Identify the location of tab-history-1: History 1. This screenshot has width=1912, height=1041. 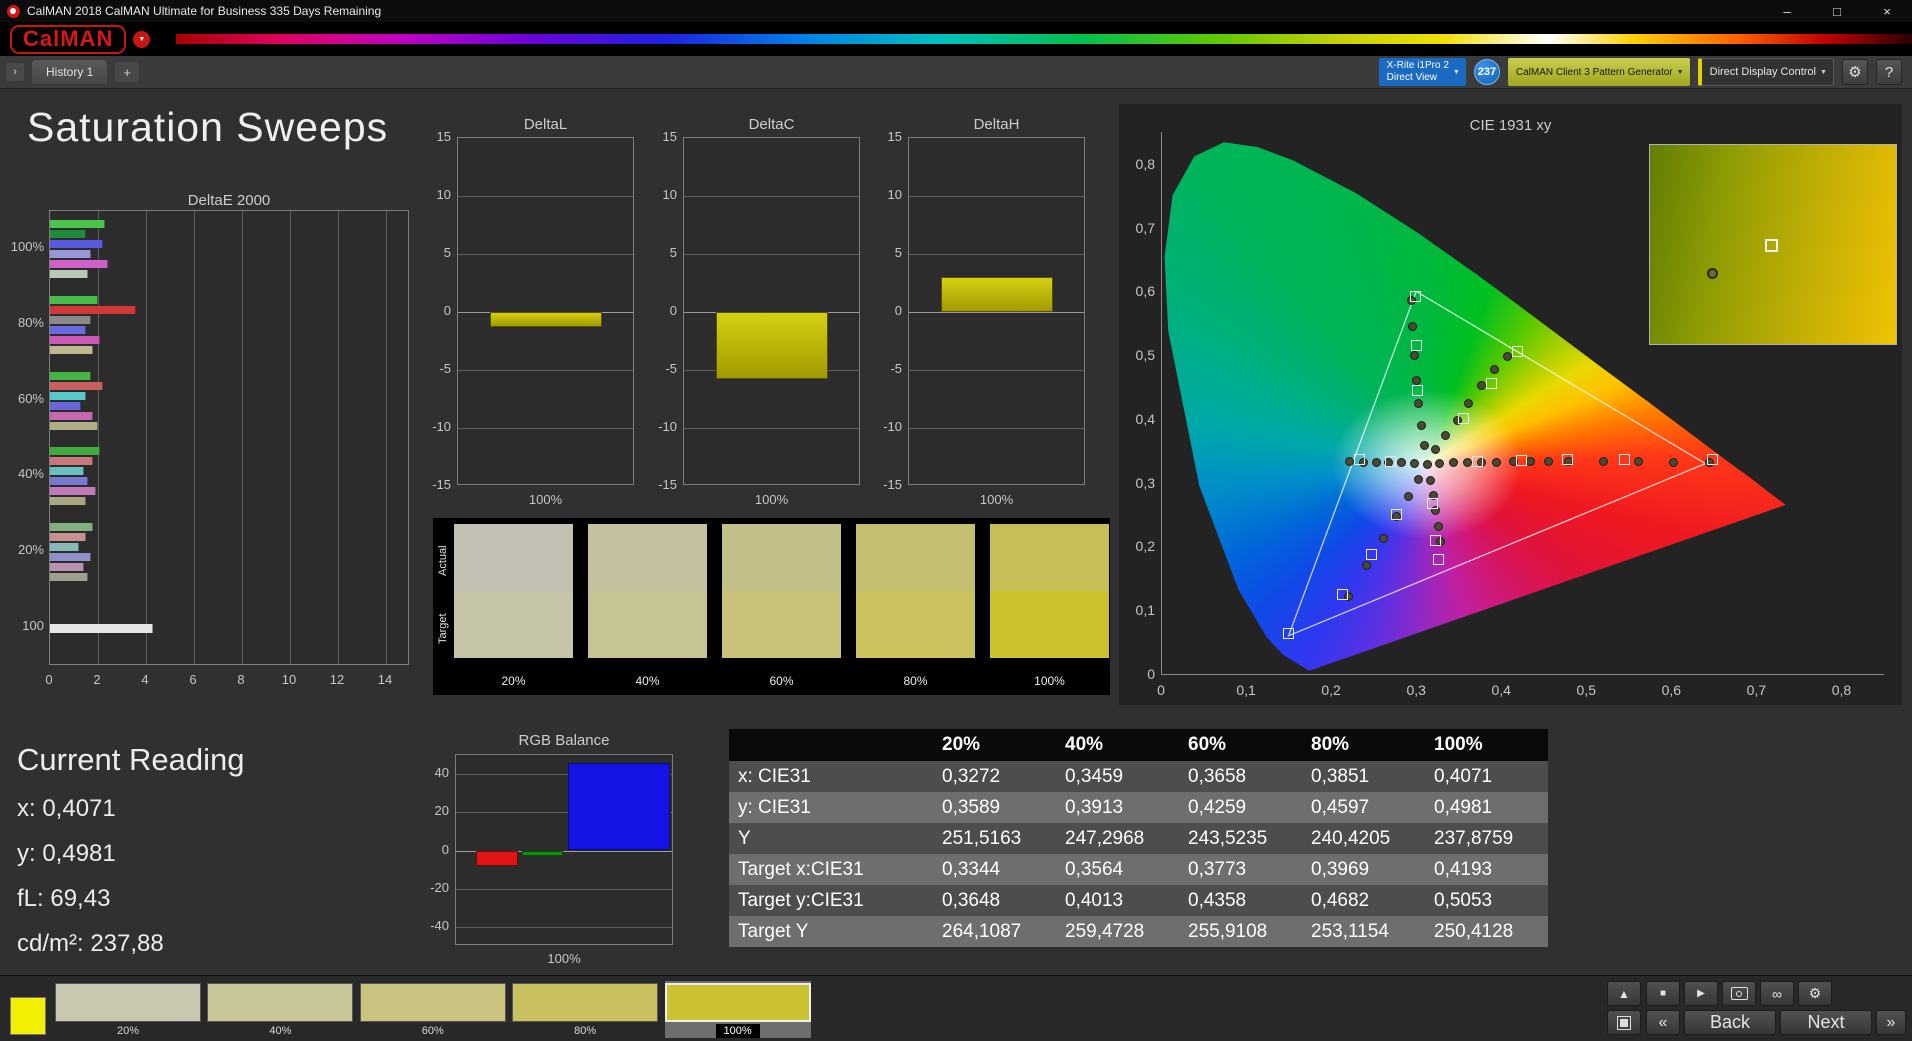
(70, 72).